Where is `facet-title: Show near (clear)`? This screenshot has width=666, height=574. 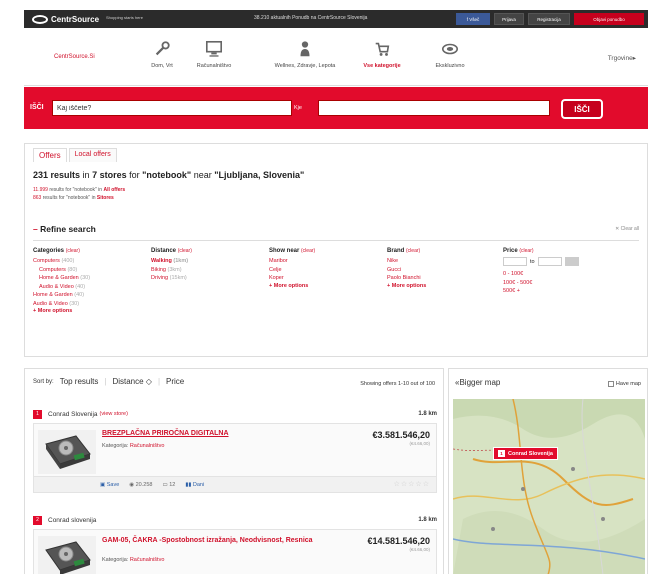 facet-title: Show near (clear) is located at coordinates (292, 251).